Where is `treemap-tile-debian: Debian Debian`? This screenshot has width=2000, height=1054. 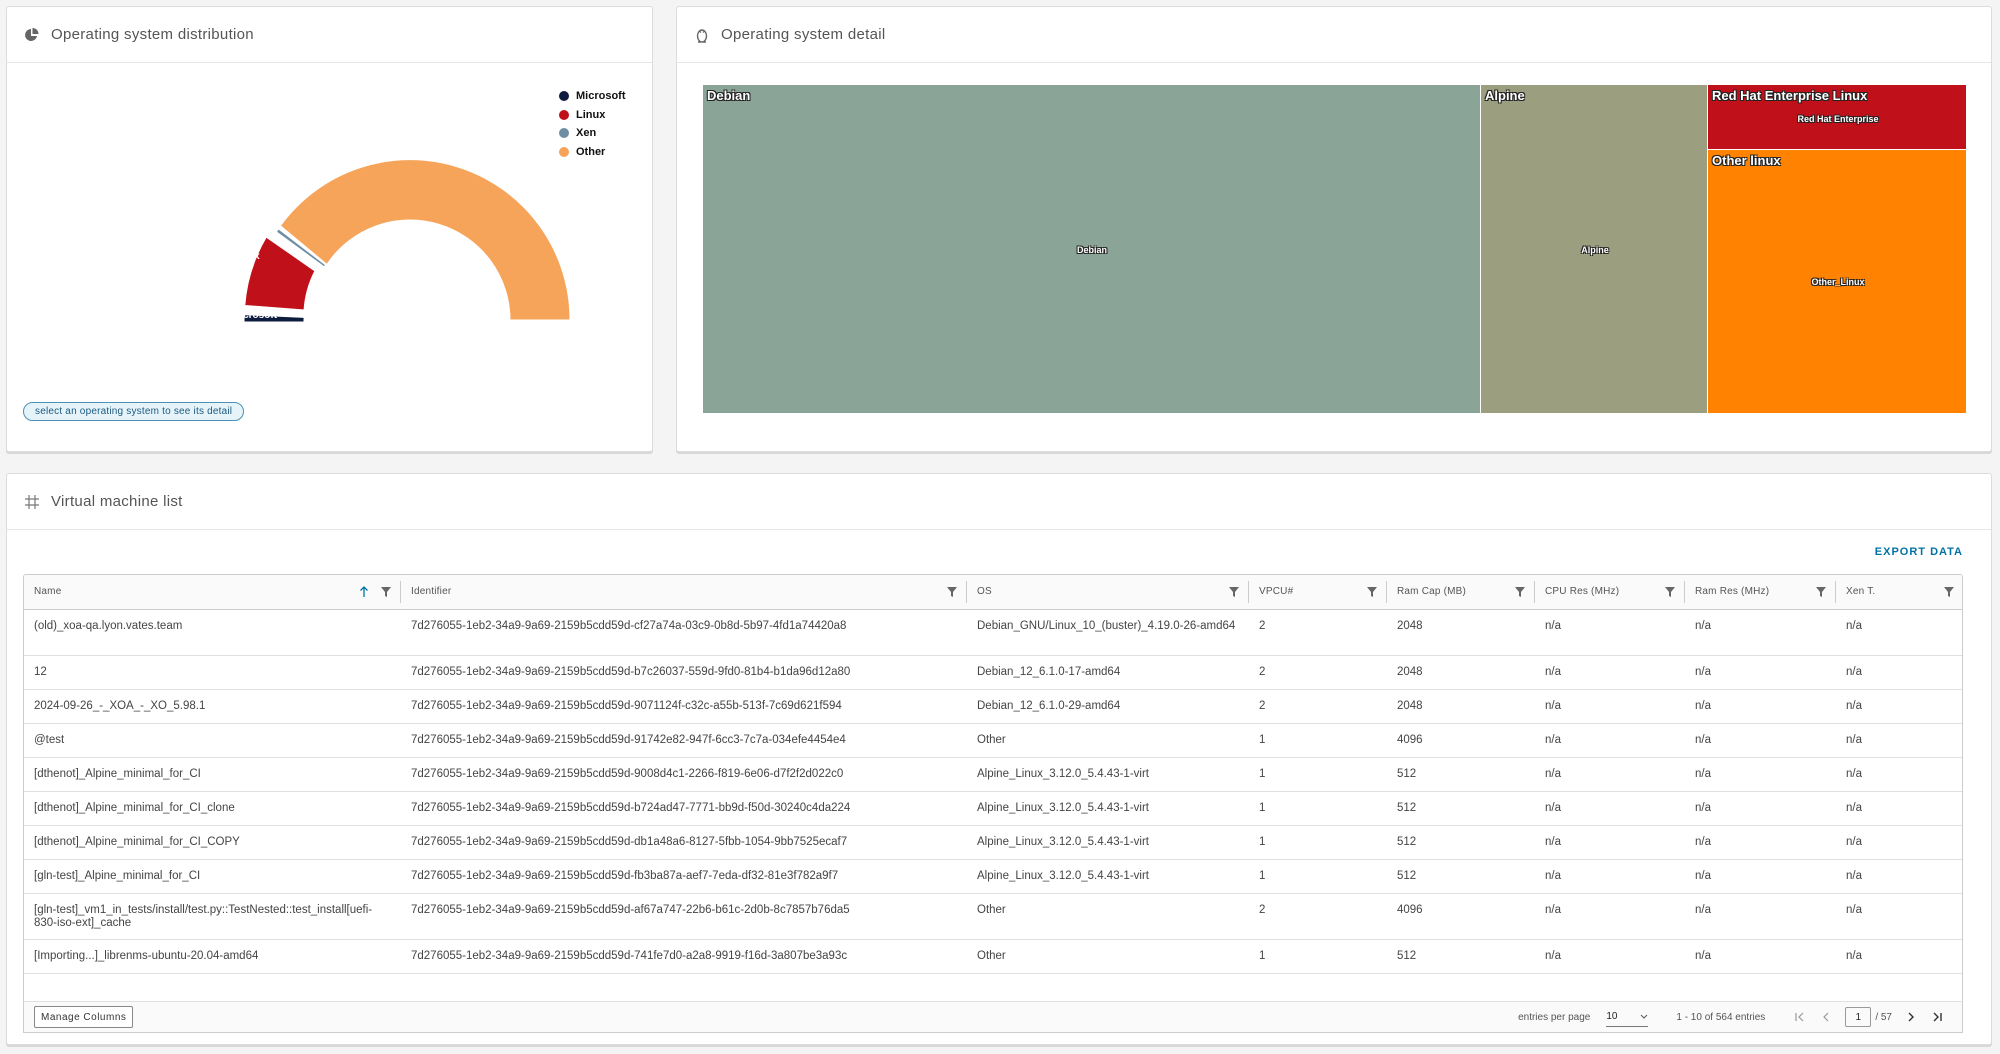
treemap-tile-debian: Debian Debian is located at coordinates (1091, 249).